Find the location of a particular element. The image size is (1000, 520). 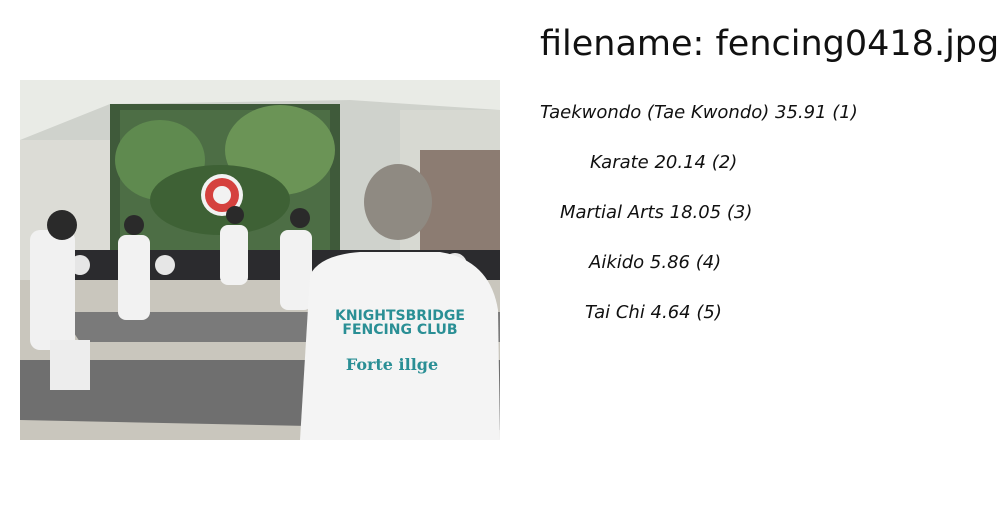

prediction-item-2: Karate 20.14 (2) is located at coordinates (664, 162).